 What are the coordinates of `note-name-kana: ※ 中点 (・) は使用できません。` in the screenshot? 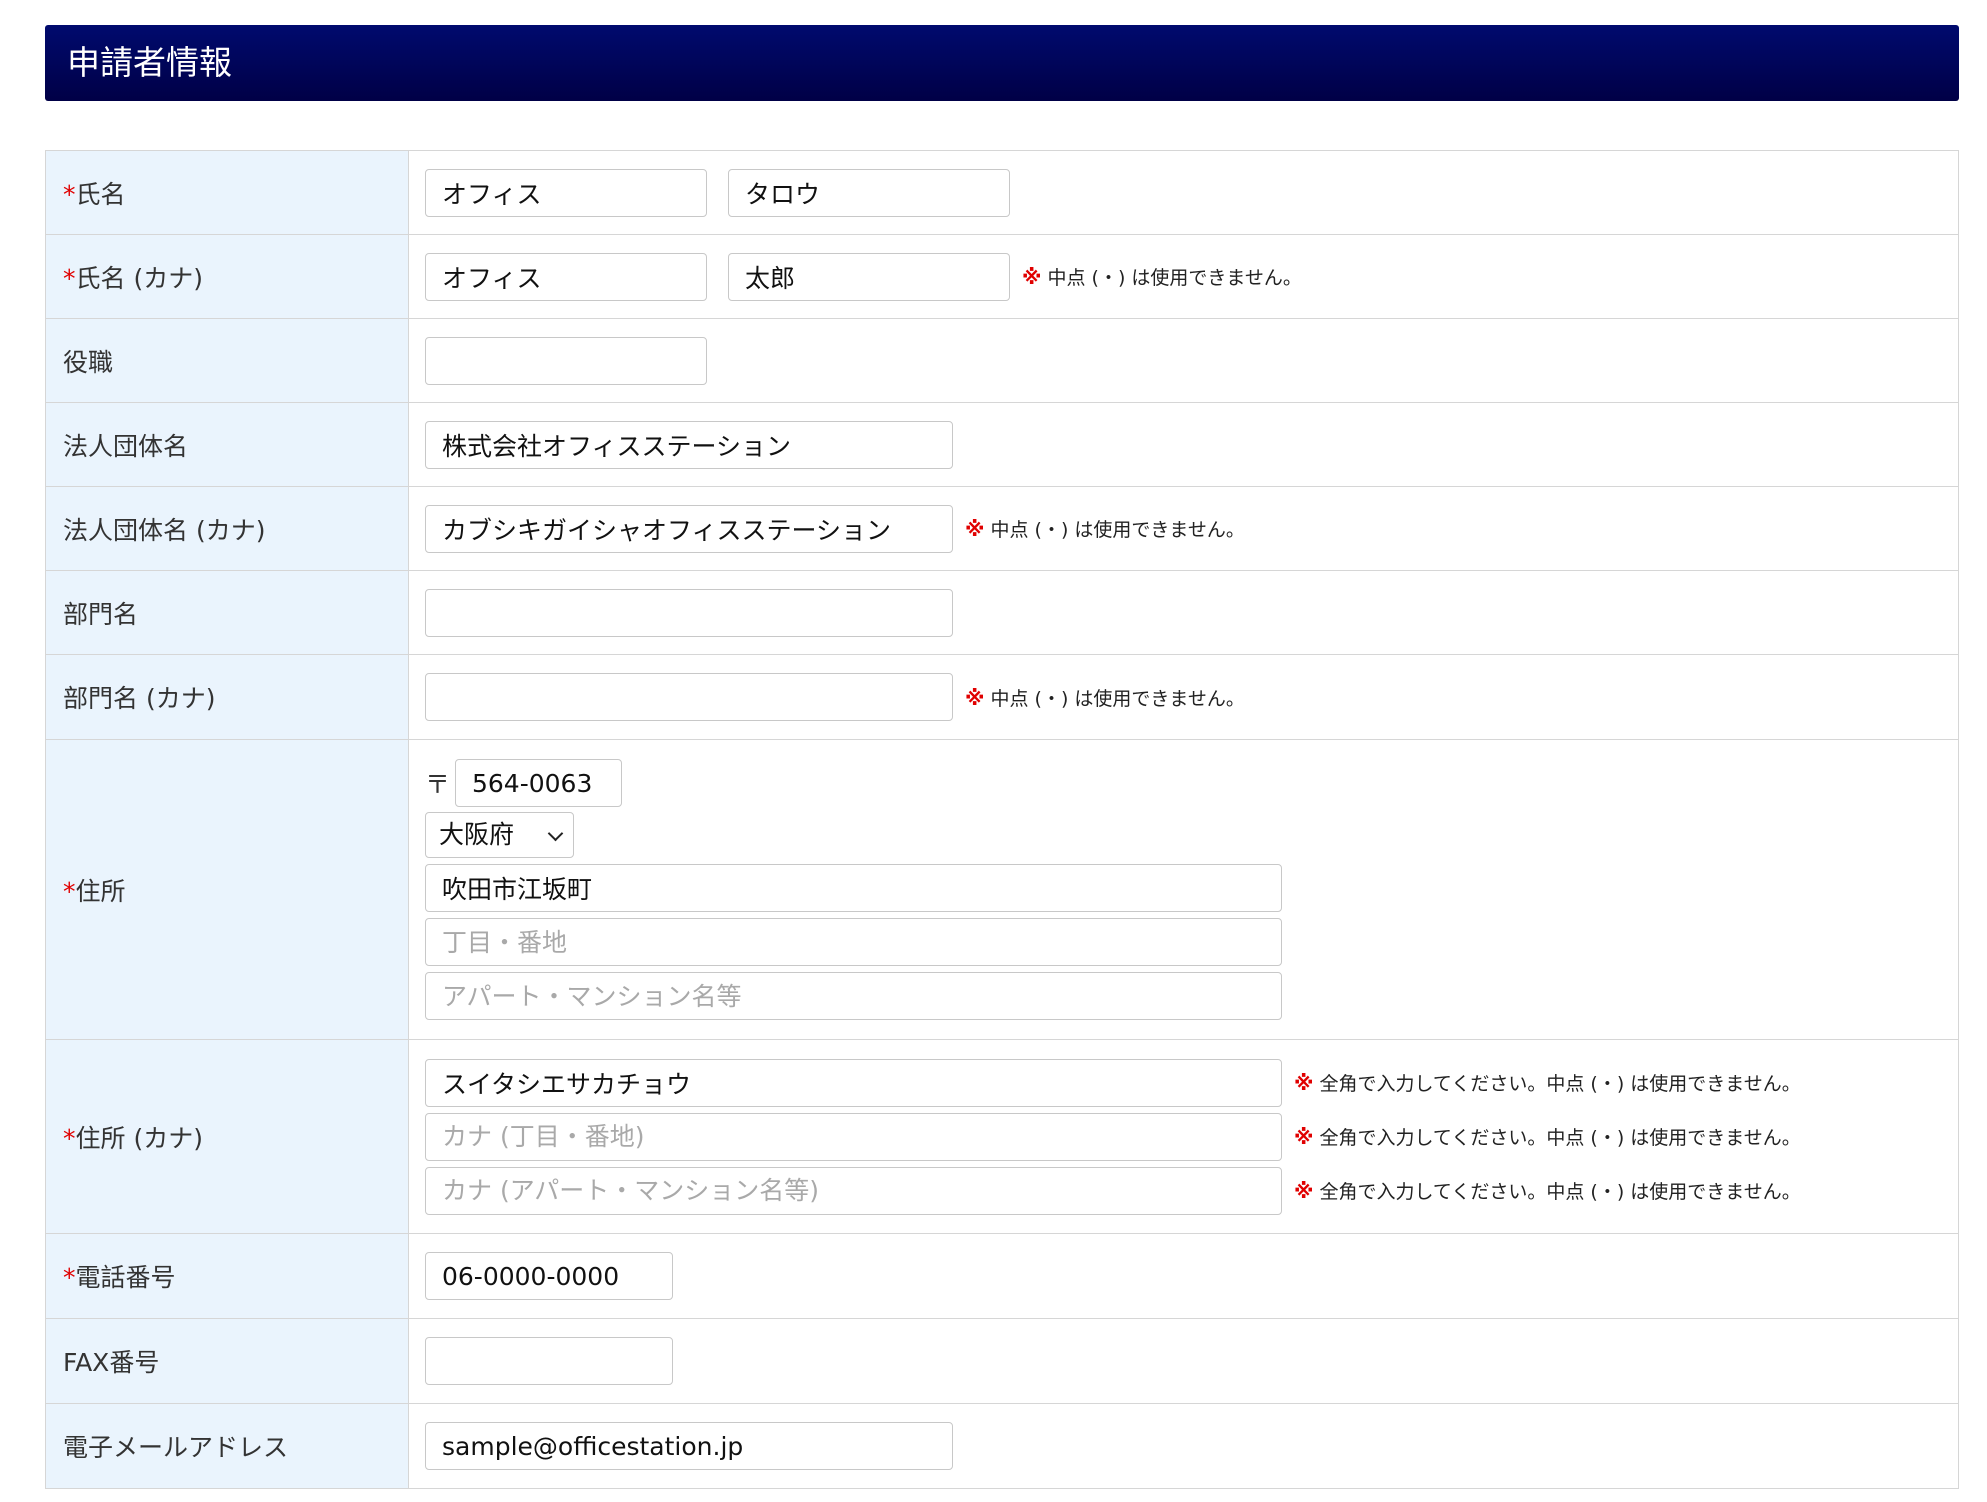 It's located at (1162, 276).